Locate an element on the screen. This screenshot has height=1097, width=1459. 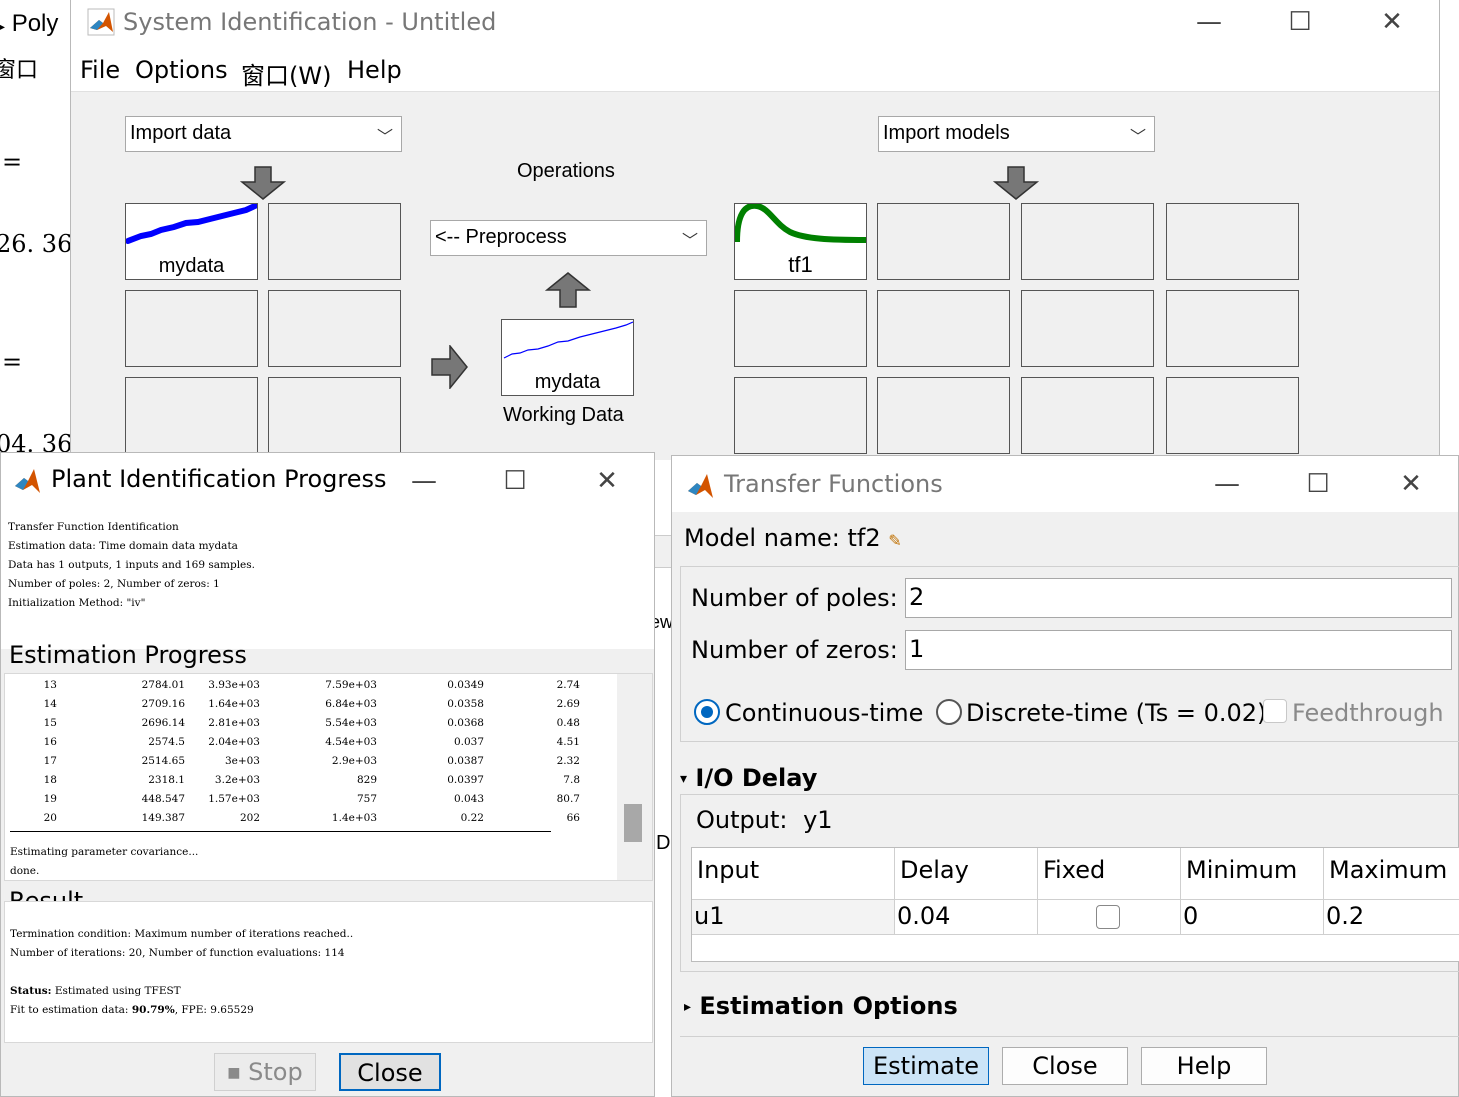
caret-down-icon: ▾ is located at coordinates (684, 779).